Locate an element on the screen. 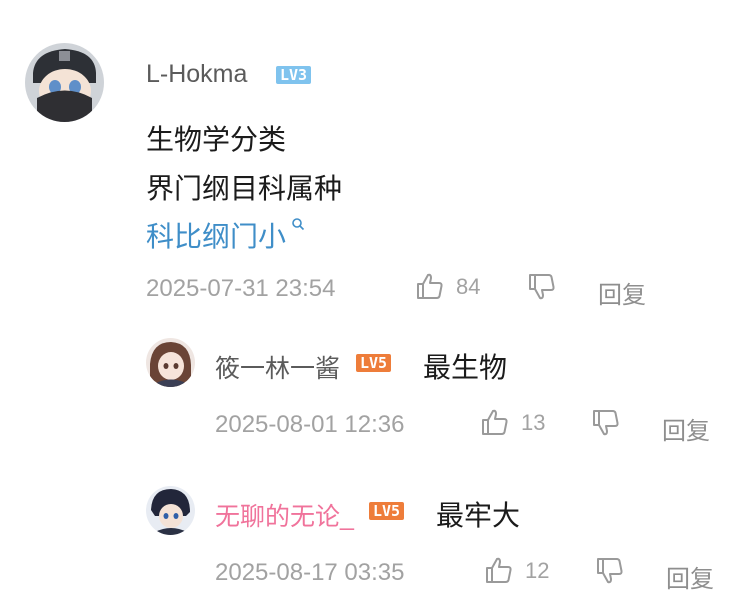 The width and height of the screenshot is (750, 616). timestamp: 2025-08-17 03:35 is located at coordinates (310, 572).